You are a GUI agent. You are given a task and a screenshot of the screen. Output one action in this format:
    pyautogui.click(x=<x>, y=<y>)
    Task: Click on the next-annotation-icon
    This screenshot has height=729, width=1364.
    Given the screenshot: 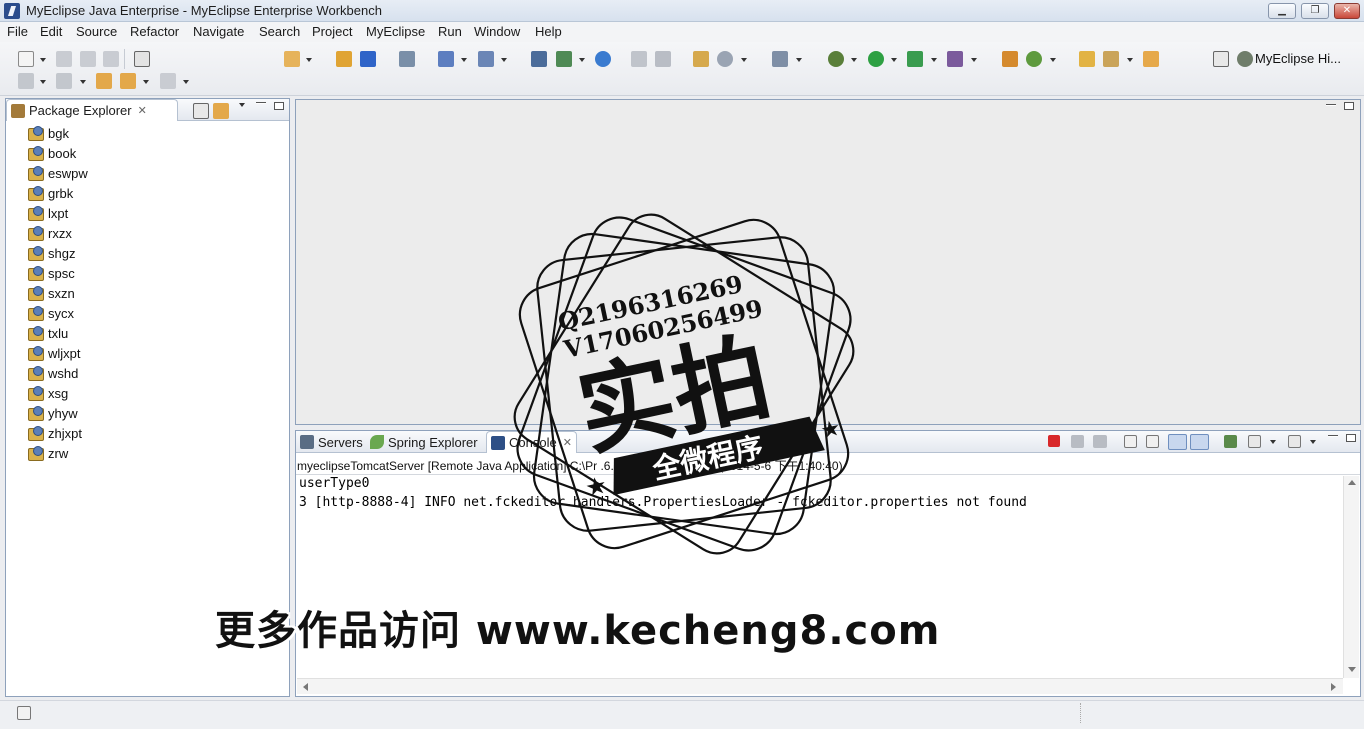 What is the action you would take?
    pyautogui.click(x=64, y=81)
    